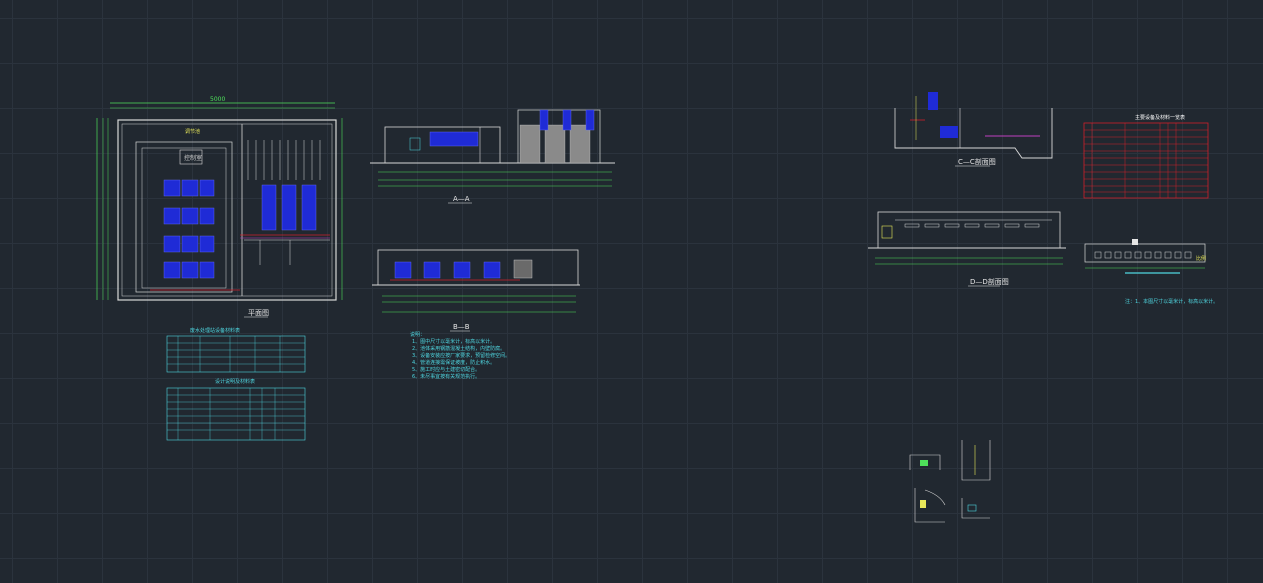 The height and width of the screenshot is (583, 1263). I want to click on left-table-2: 设计说明及材料表, so click(236, 409).